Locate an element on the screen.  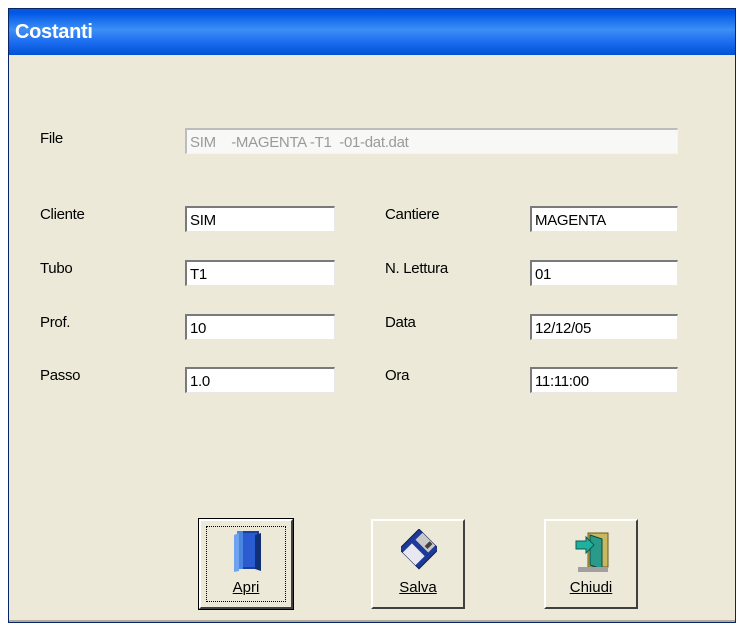
file-field: SIM -MAGENTA -T1 -01-dat.dat is located at coordinates (431, 141).